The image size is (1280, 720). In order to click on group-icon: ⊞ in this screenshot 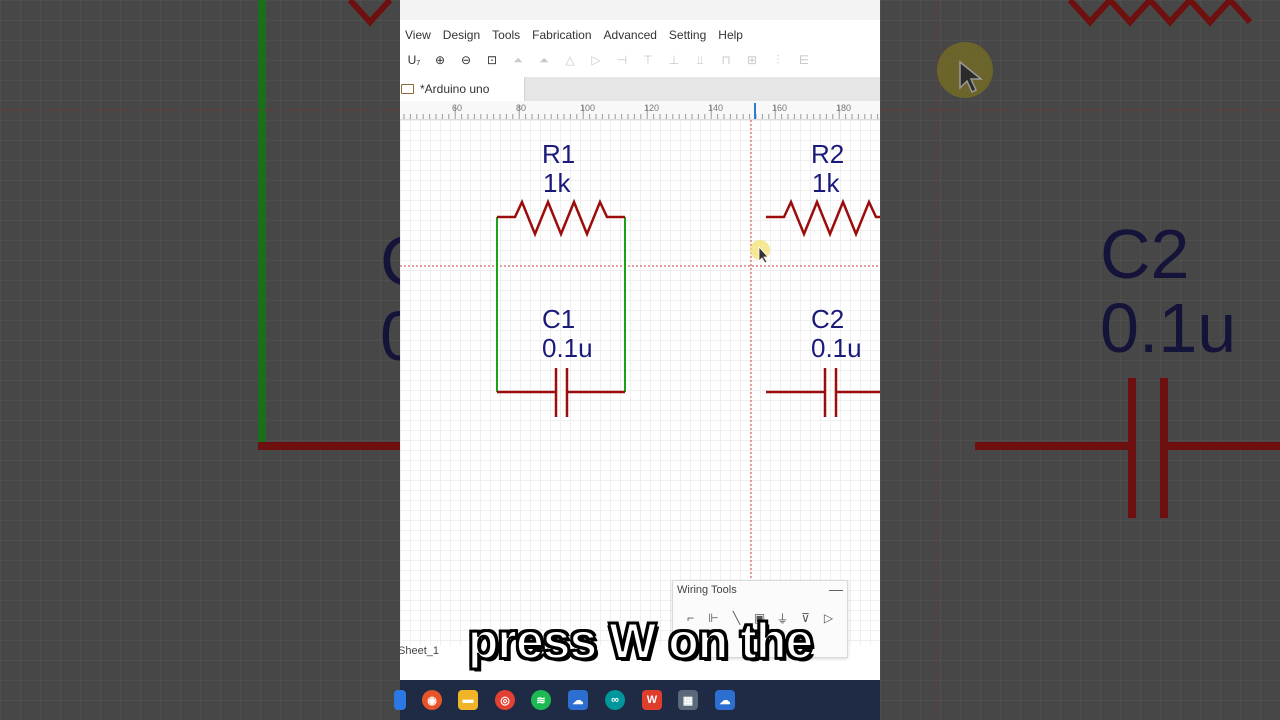, I will do `click(752, 60)`.